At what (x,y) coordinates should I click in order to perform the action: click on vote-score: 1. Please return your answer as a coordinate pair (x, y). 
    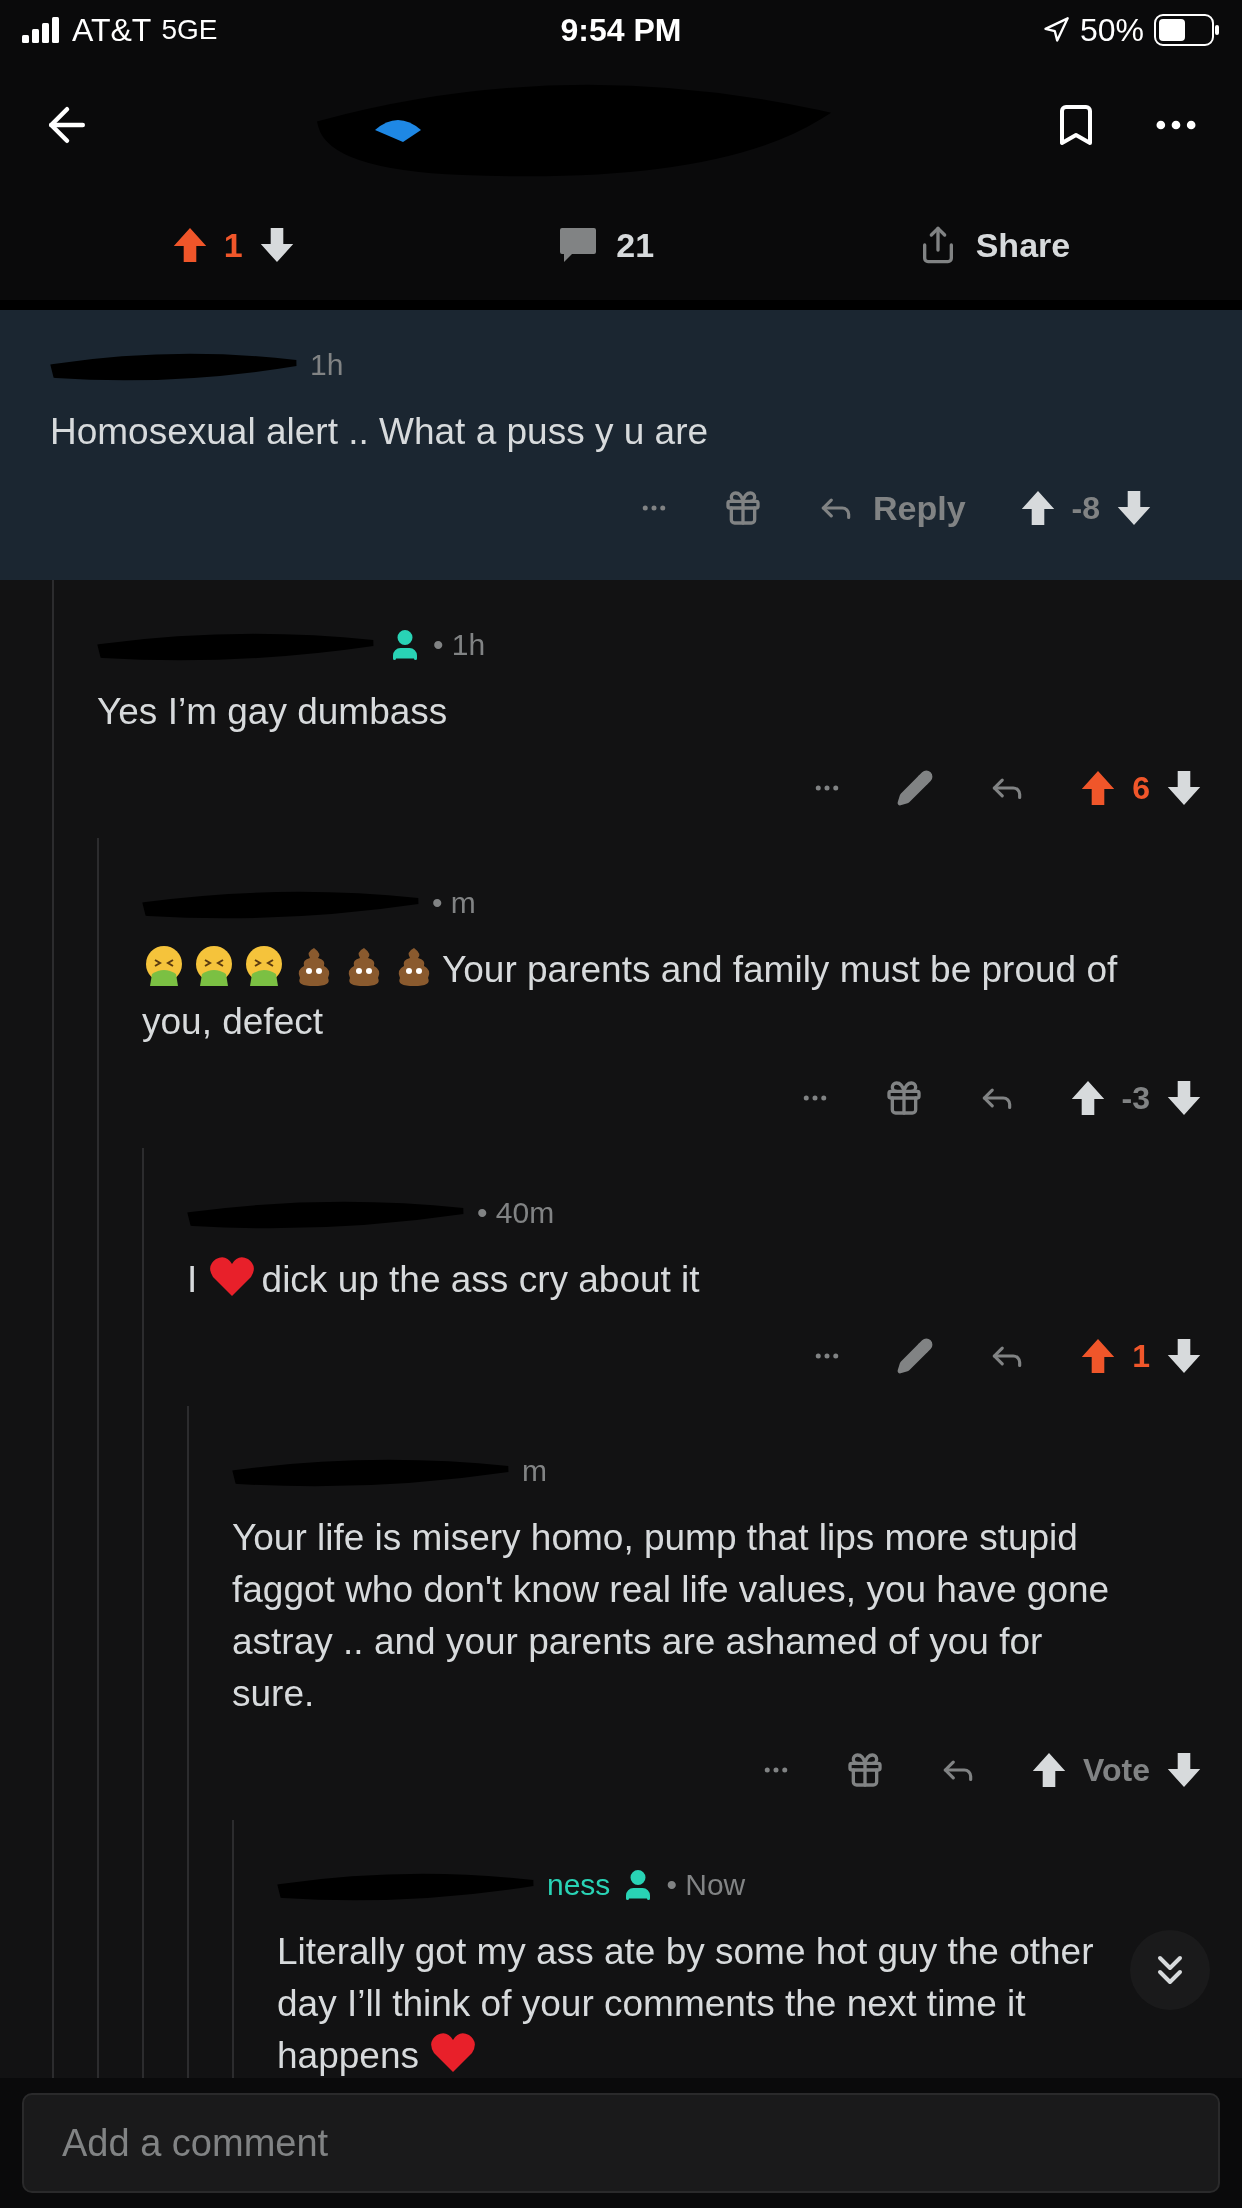
    Looking at the image, I should click on (1141, 1356).